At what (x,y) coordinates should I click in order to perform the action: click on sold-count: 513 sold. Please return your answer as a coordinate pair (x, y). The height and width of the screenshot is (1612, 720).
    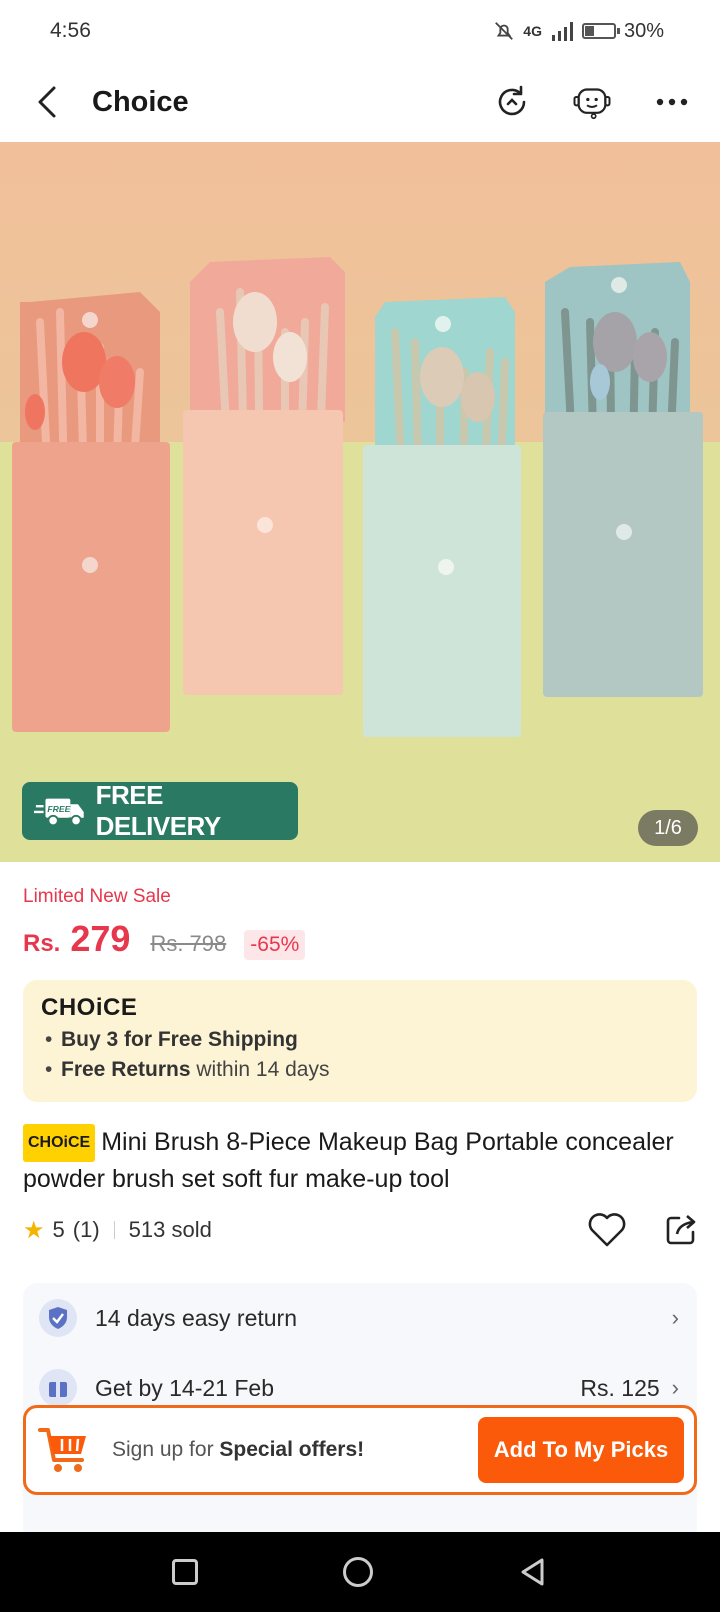
    Looking at the image, I should click on (170, 1229).